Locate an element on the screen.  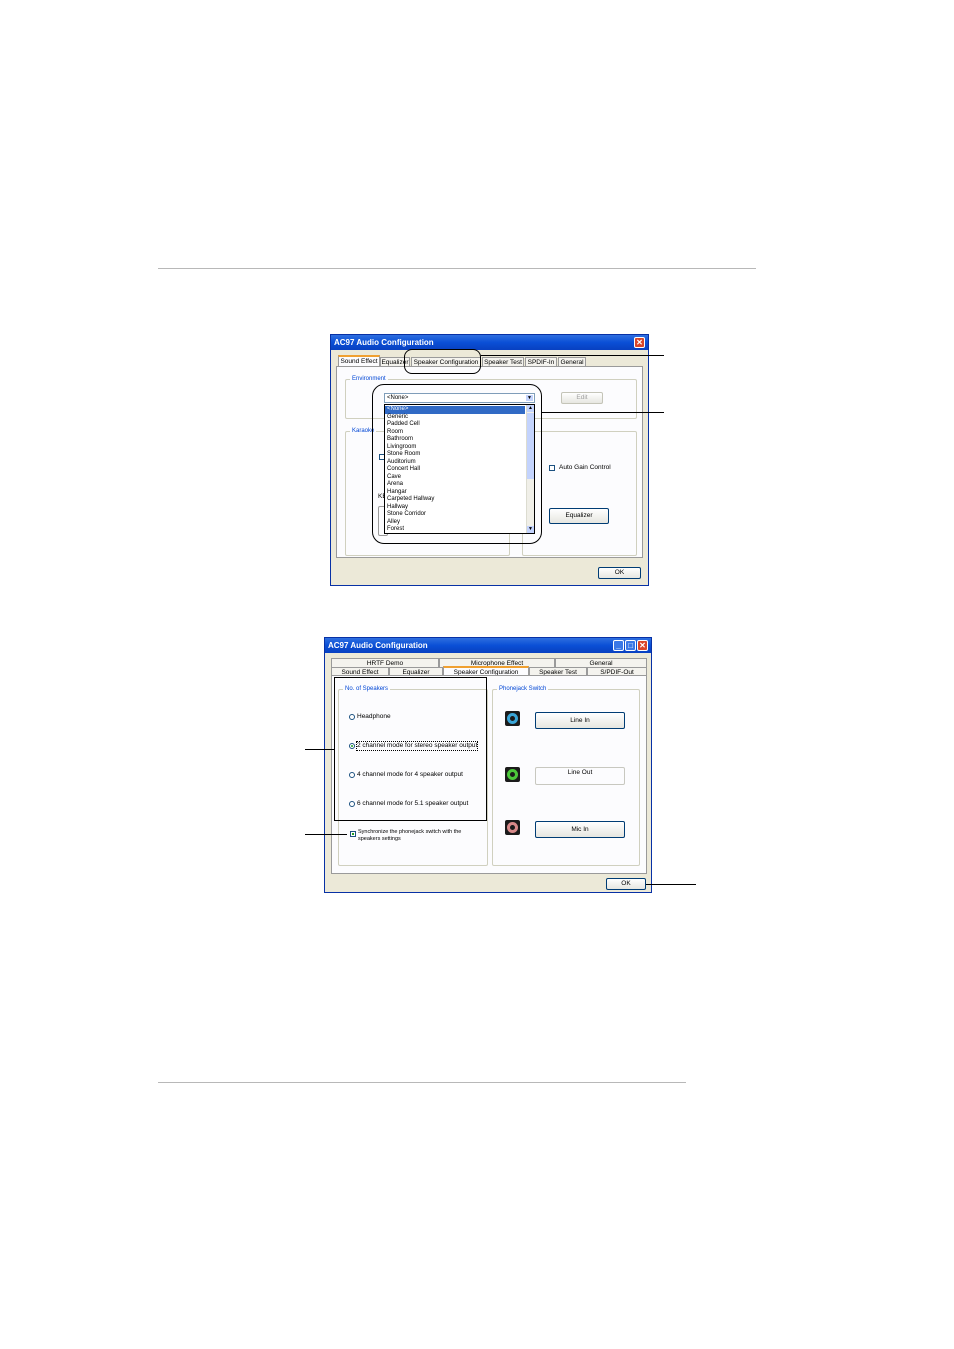
edit-label: Edit is located at coordinates (582, 397).